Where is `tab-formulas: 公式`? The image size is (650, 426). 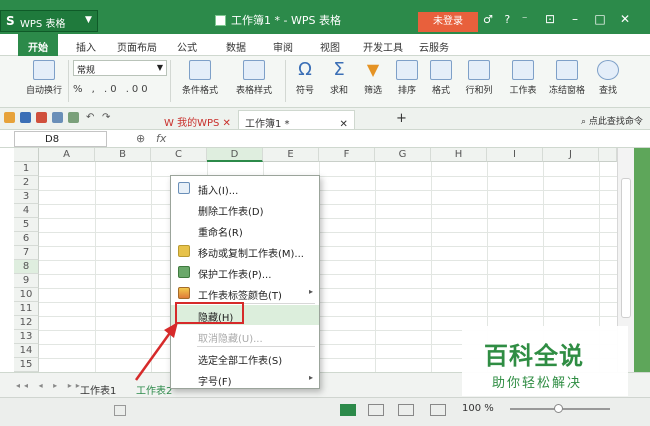
tab-formulas: 公式 is located at coordinates (187, 46).